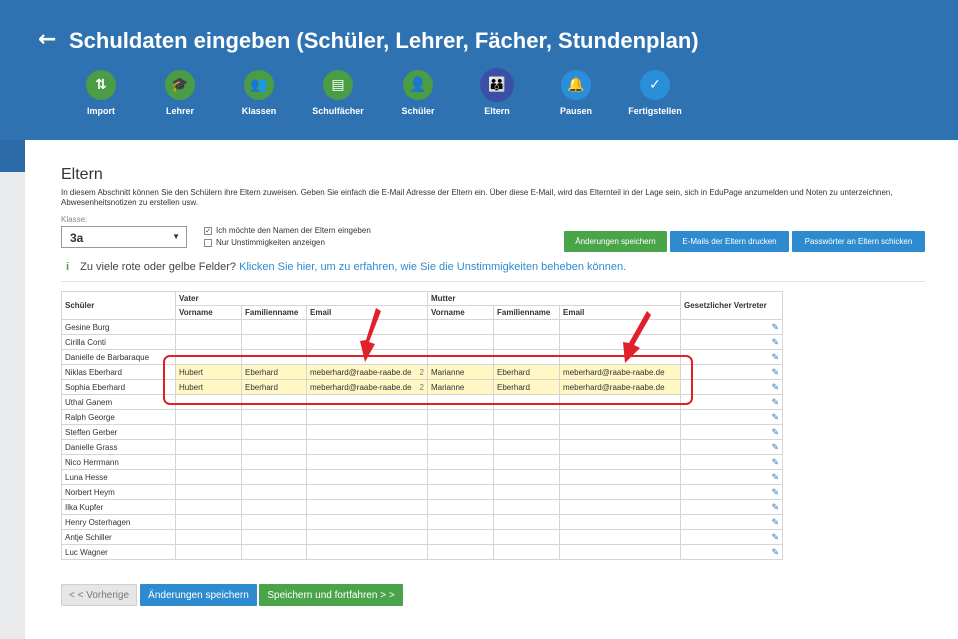 The height and width of the screenshot is (639, 958). What do you see at coordinates (418, 93) in the screenshot?
I see `wizard-step: 👤 Schüler` at bounding box center [418, 93].